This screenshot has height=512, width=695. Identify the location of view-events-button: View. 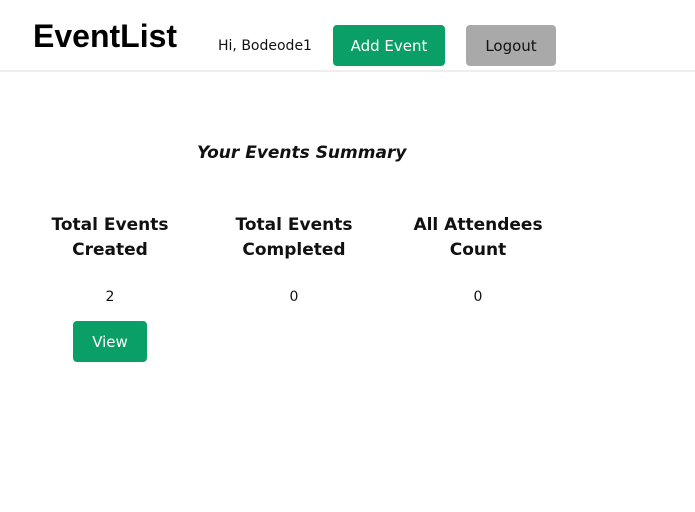
(110, 341).